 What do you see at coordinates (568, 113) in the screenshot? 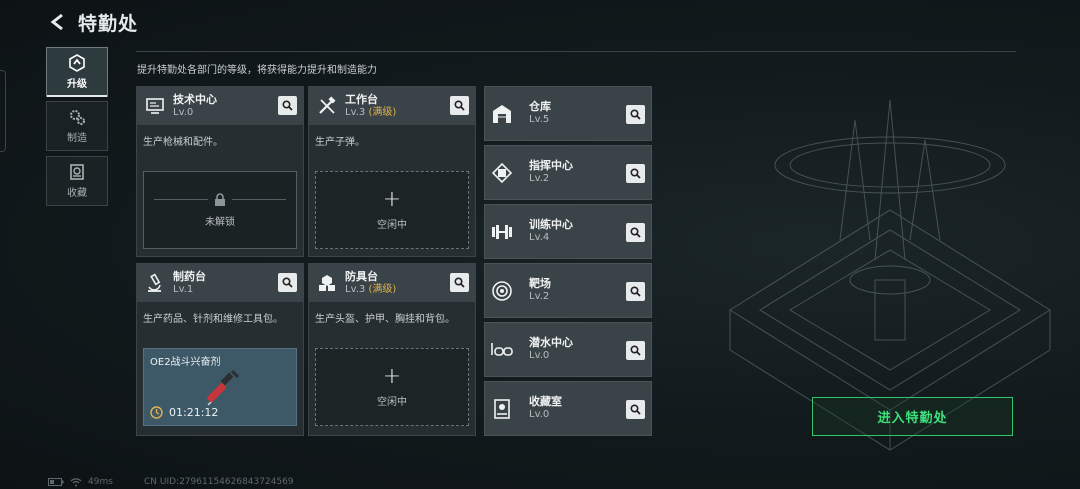
I see `facility-warehouse: 仓库 Lv.5` at bounding box center [568, 113].